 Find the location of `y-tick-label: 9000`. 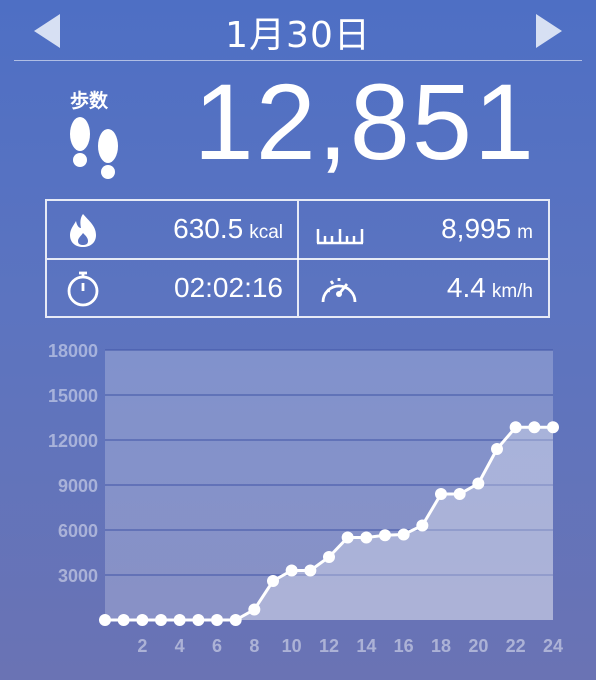

y-tick-label: 9000 is located at coordinates (78, 486).